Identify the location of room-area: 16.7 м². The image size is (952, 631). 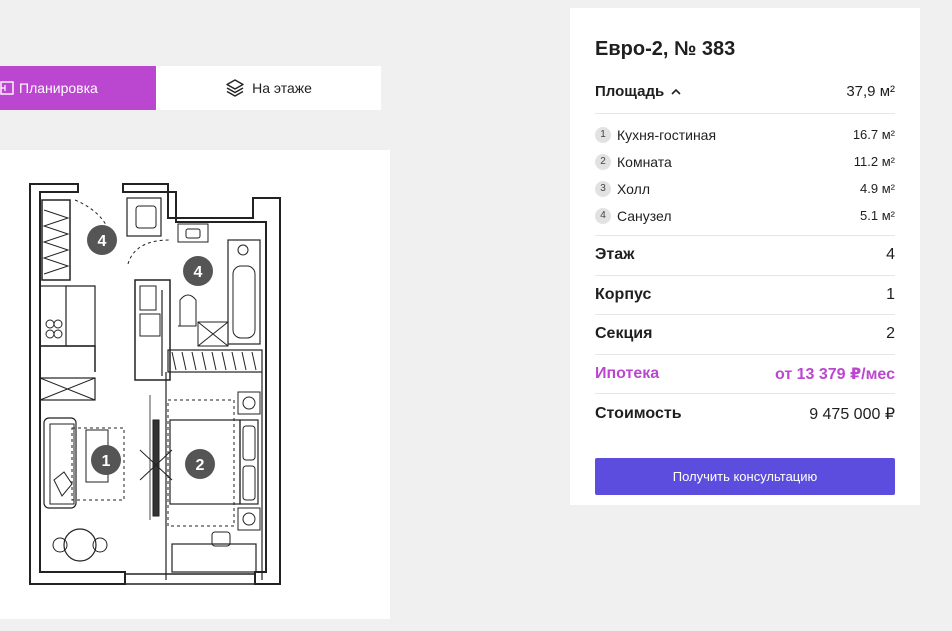
(873, 134).